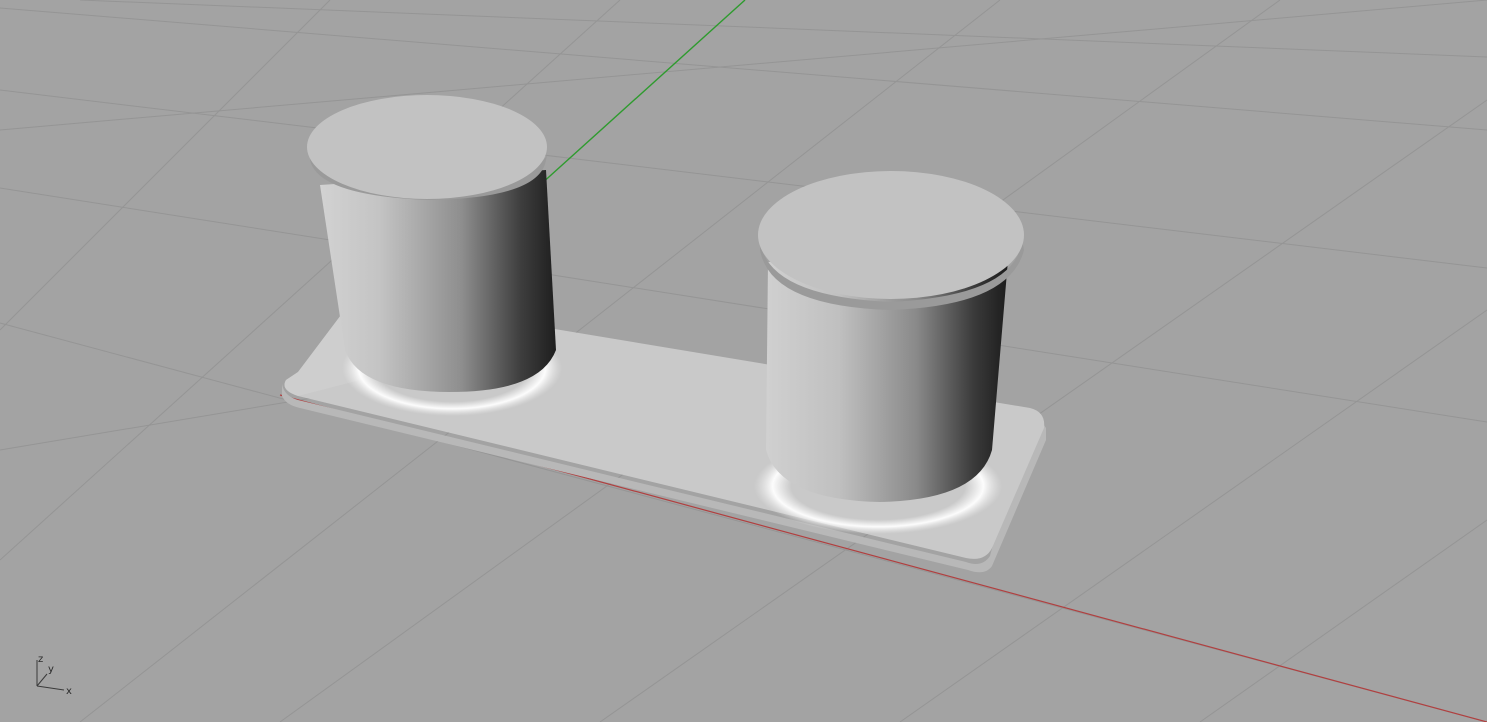 This screenshot has height=722, width=1487. What do you see at coordinates (42, 680) in the screenshot?
I see `triad-y-axis` at bounding box center [42, 680].